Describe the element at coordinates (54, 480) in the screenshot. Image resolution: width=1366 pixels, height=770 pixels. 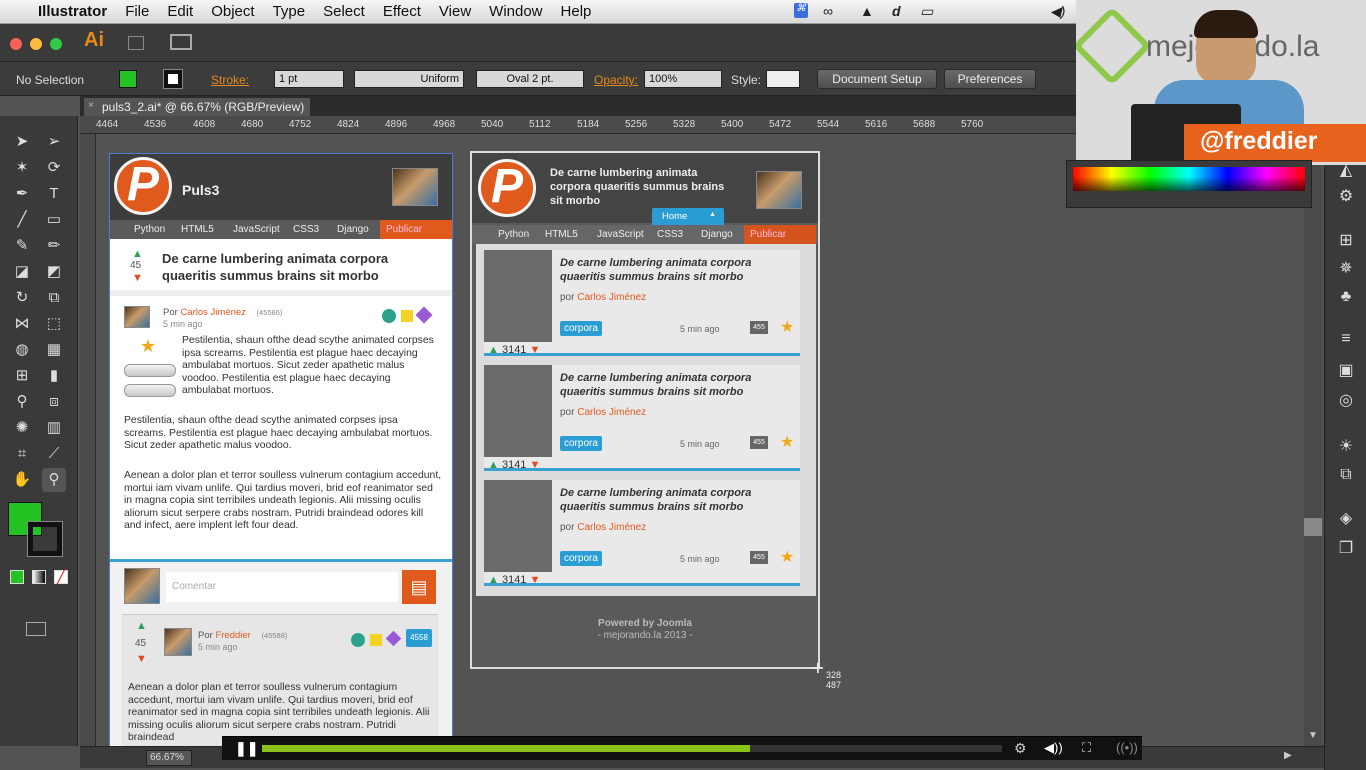
I see `zoom-tool-icon: ⚲` at that location.